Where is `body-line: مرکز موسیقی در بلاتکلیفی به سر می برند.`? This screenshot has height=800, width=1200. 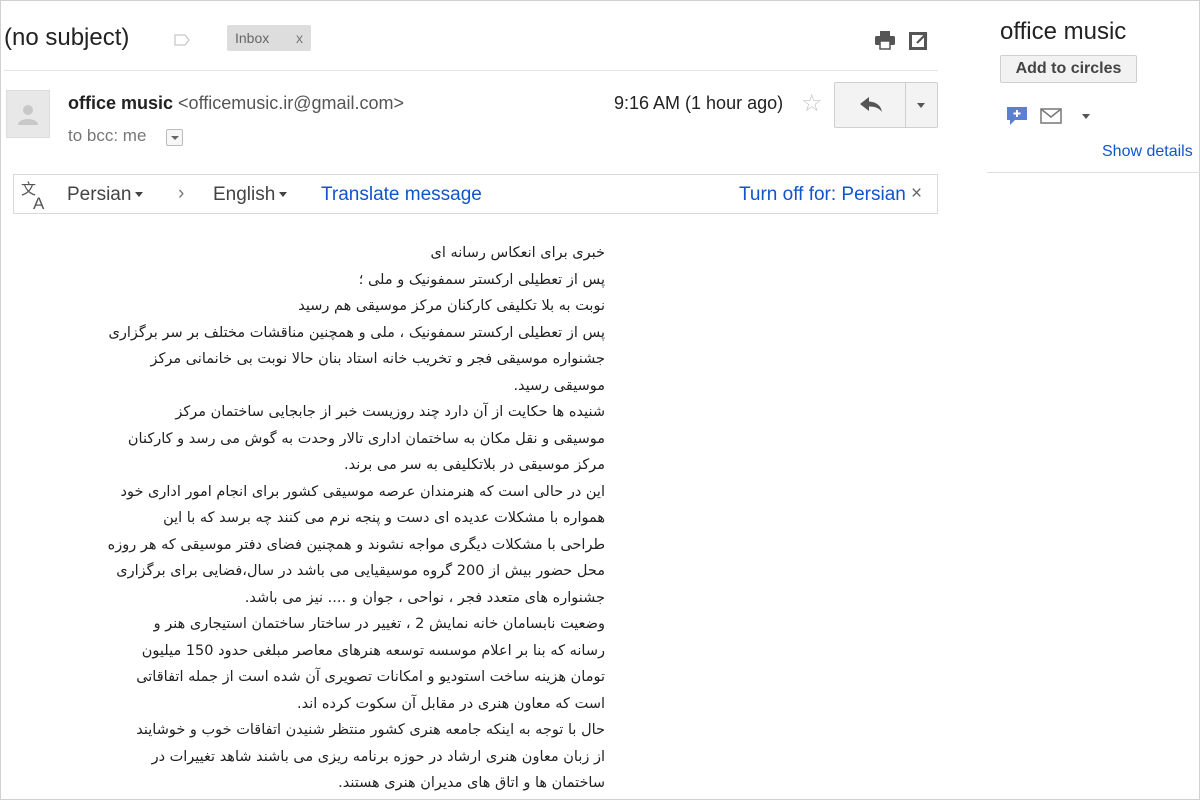 body-line: مرکز موسیقی در بلاتکلیفی به سر می برند. is located at coordinates (474, 465).